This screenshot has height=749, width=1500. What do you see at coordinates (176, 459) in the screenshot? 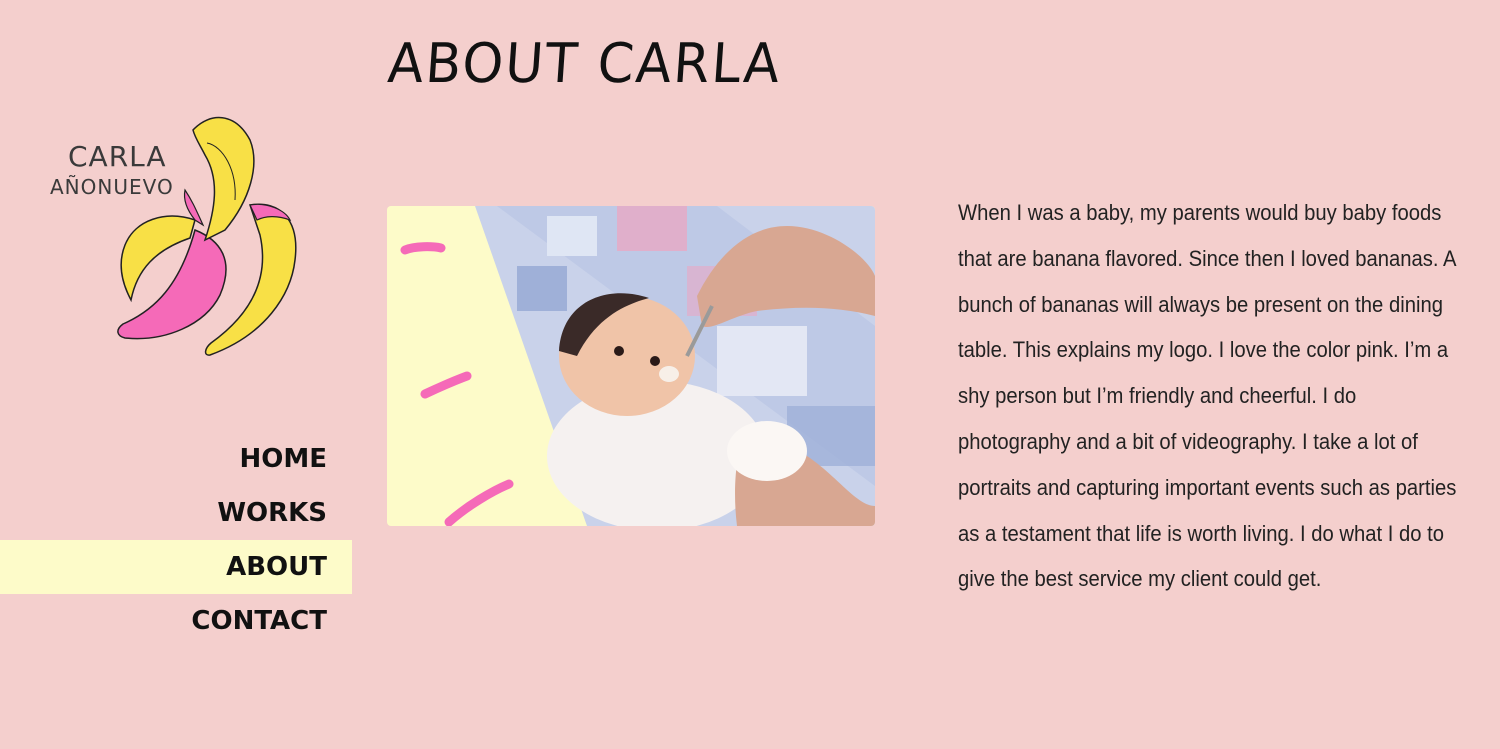
I see `nav-item-home: HOME` at bounding box center [176, 459].